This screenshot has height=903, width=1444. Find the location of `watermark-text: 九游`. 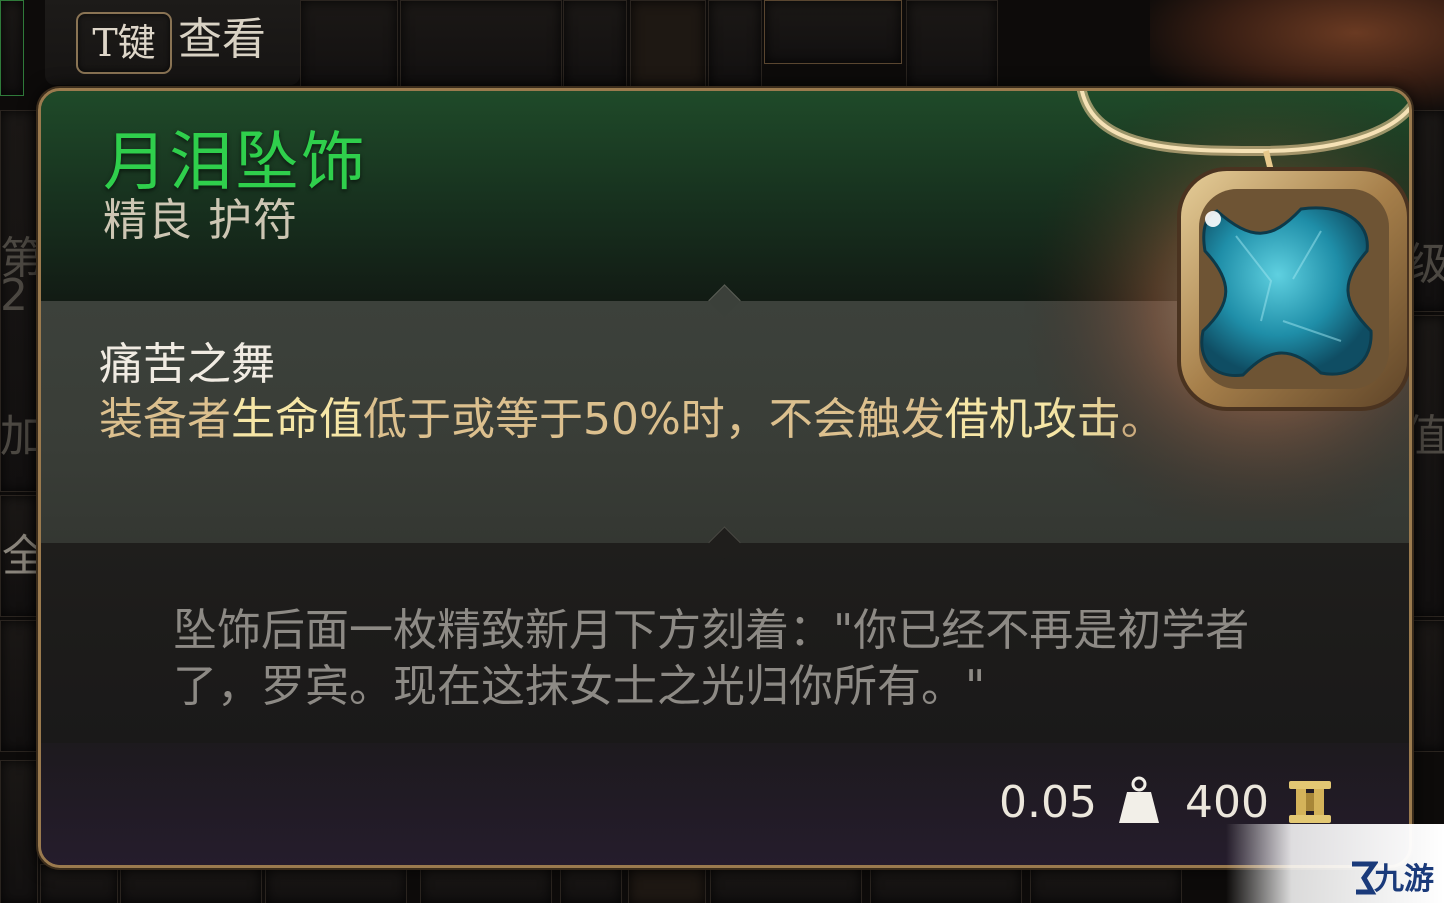

watermark-text: 九游 is located at coordinates (1404, 879).